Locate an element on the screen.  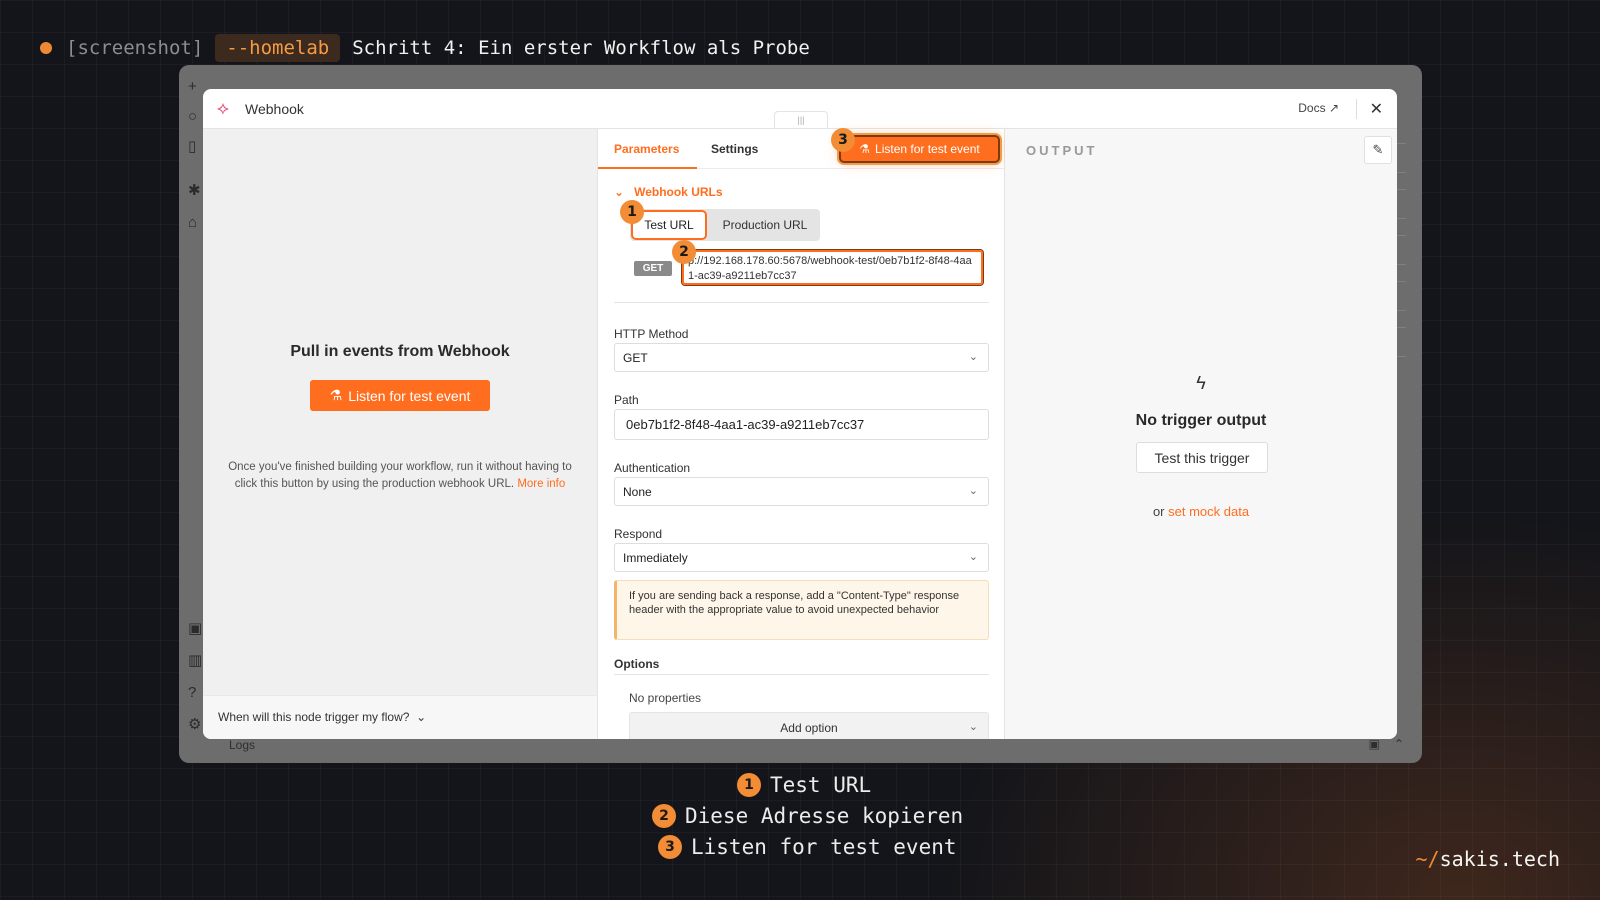
http-method-select: GET ⌄ is located at coordinates (801, 357).